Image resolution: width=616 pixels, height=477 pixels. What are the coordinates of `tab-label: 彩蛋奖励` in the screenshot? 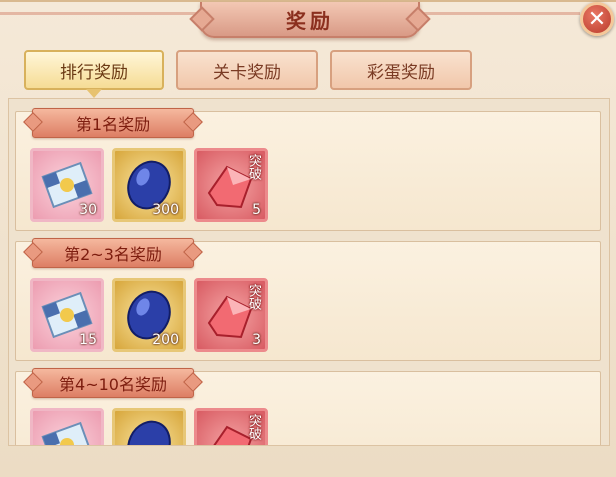 It's located at (401, 72).